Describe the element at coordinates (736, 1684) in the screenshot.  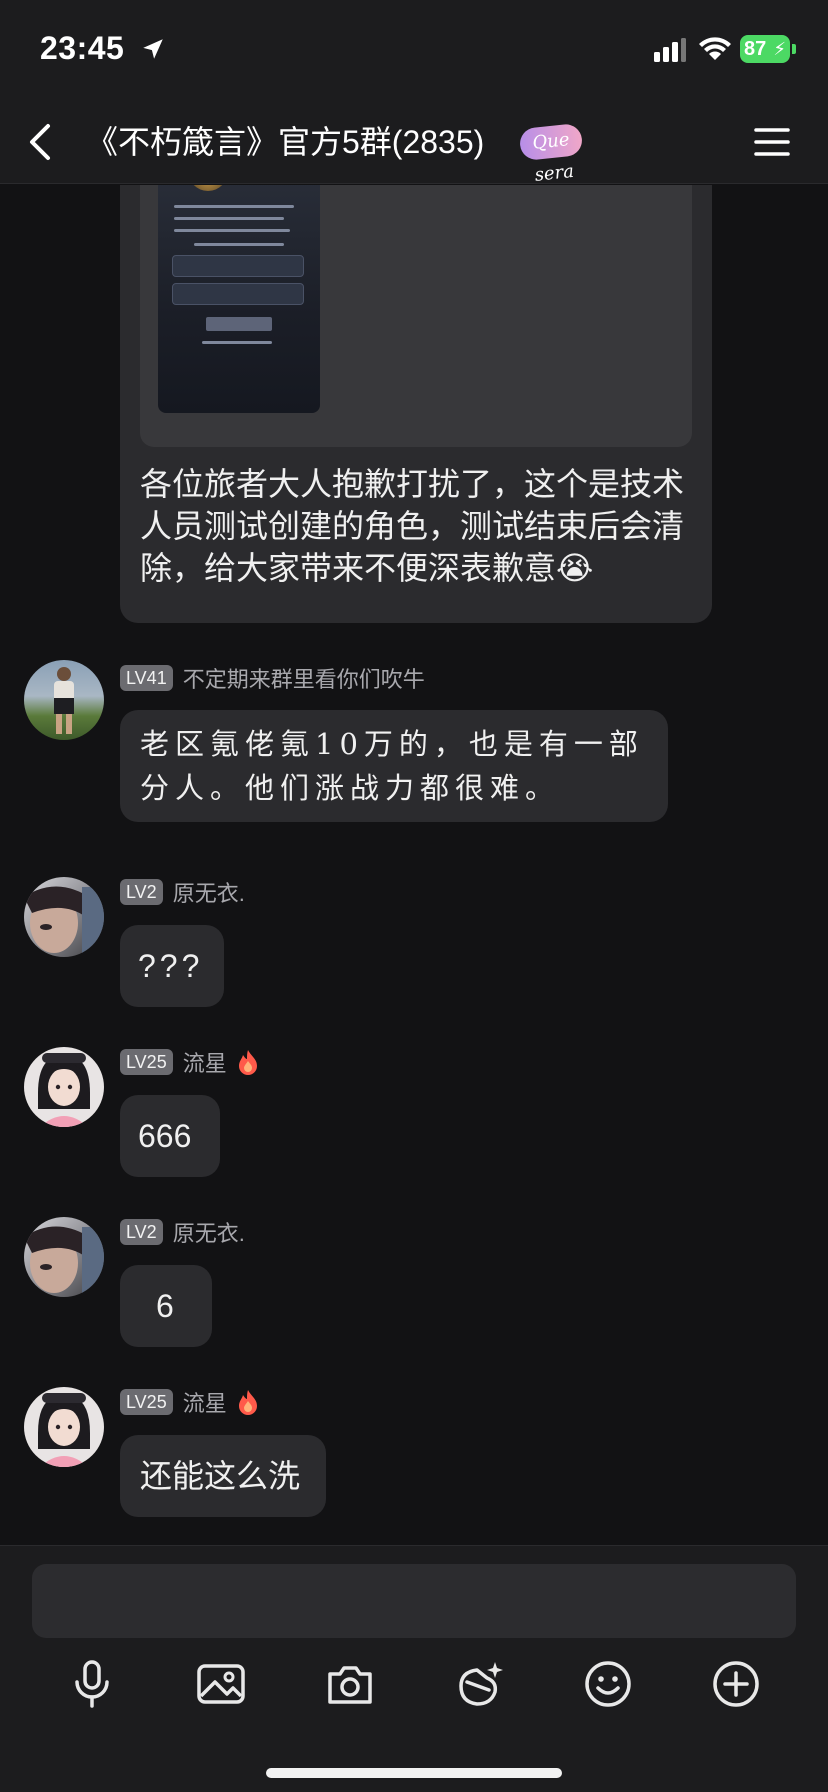
I see `plus-icon` at that location.